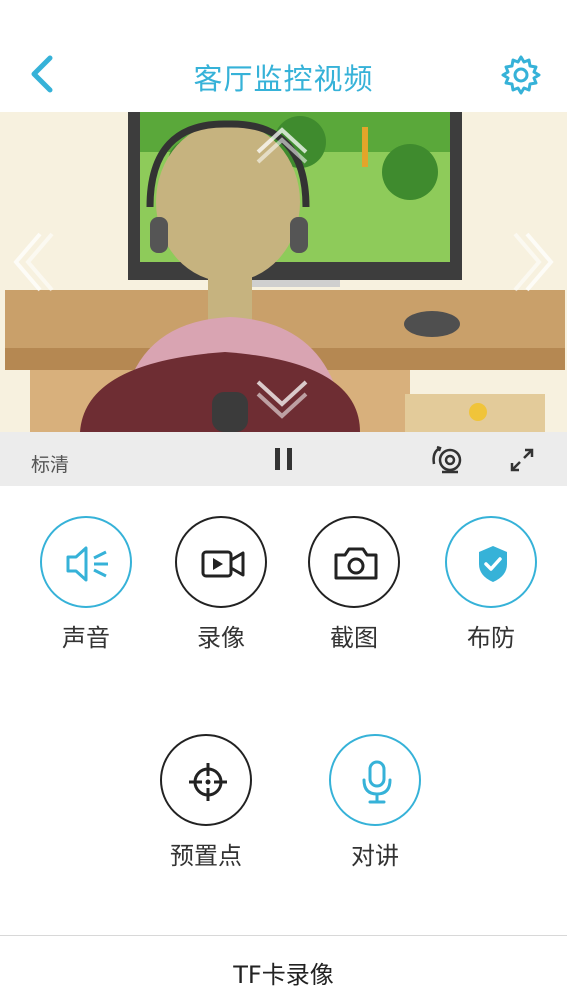 This screenshot has width=567, height=1006. What do you see at coordinates (522, 460) in the screenshot?
I see `fullscreen-icon` at bounding box center [522, 460].